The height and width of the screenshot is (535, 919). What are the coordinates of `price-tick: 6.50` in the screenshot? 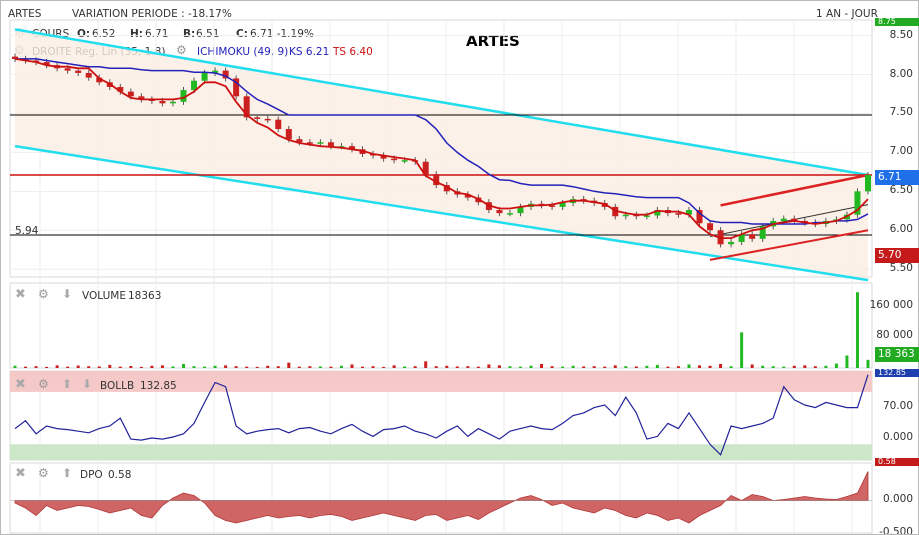 It's located at (901, 190).